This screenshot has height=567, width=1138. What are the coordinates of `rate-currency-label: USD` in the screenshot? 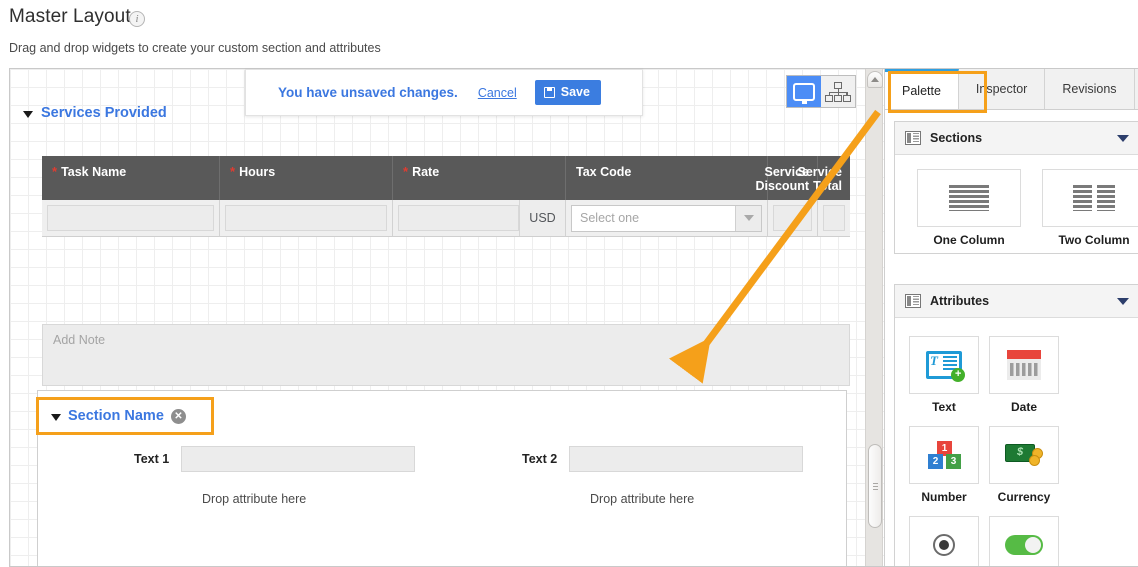 It's located at (542, 218).